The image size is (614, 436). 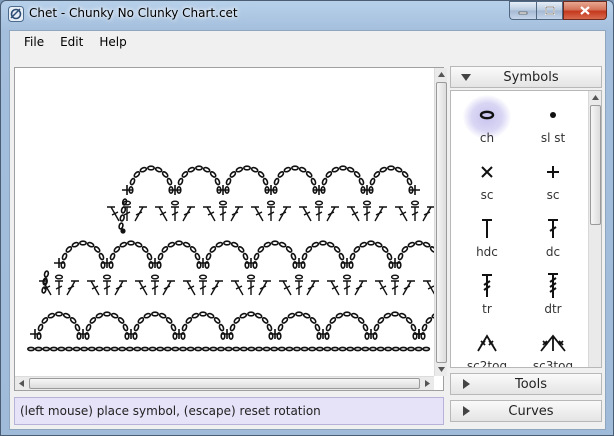 I want to click on single-crochet-plus-icon, so click(x=553, y=172).